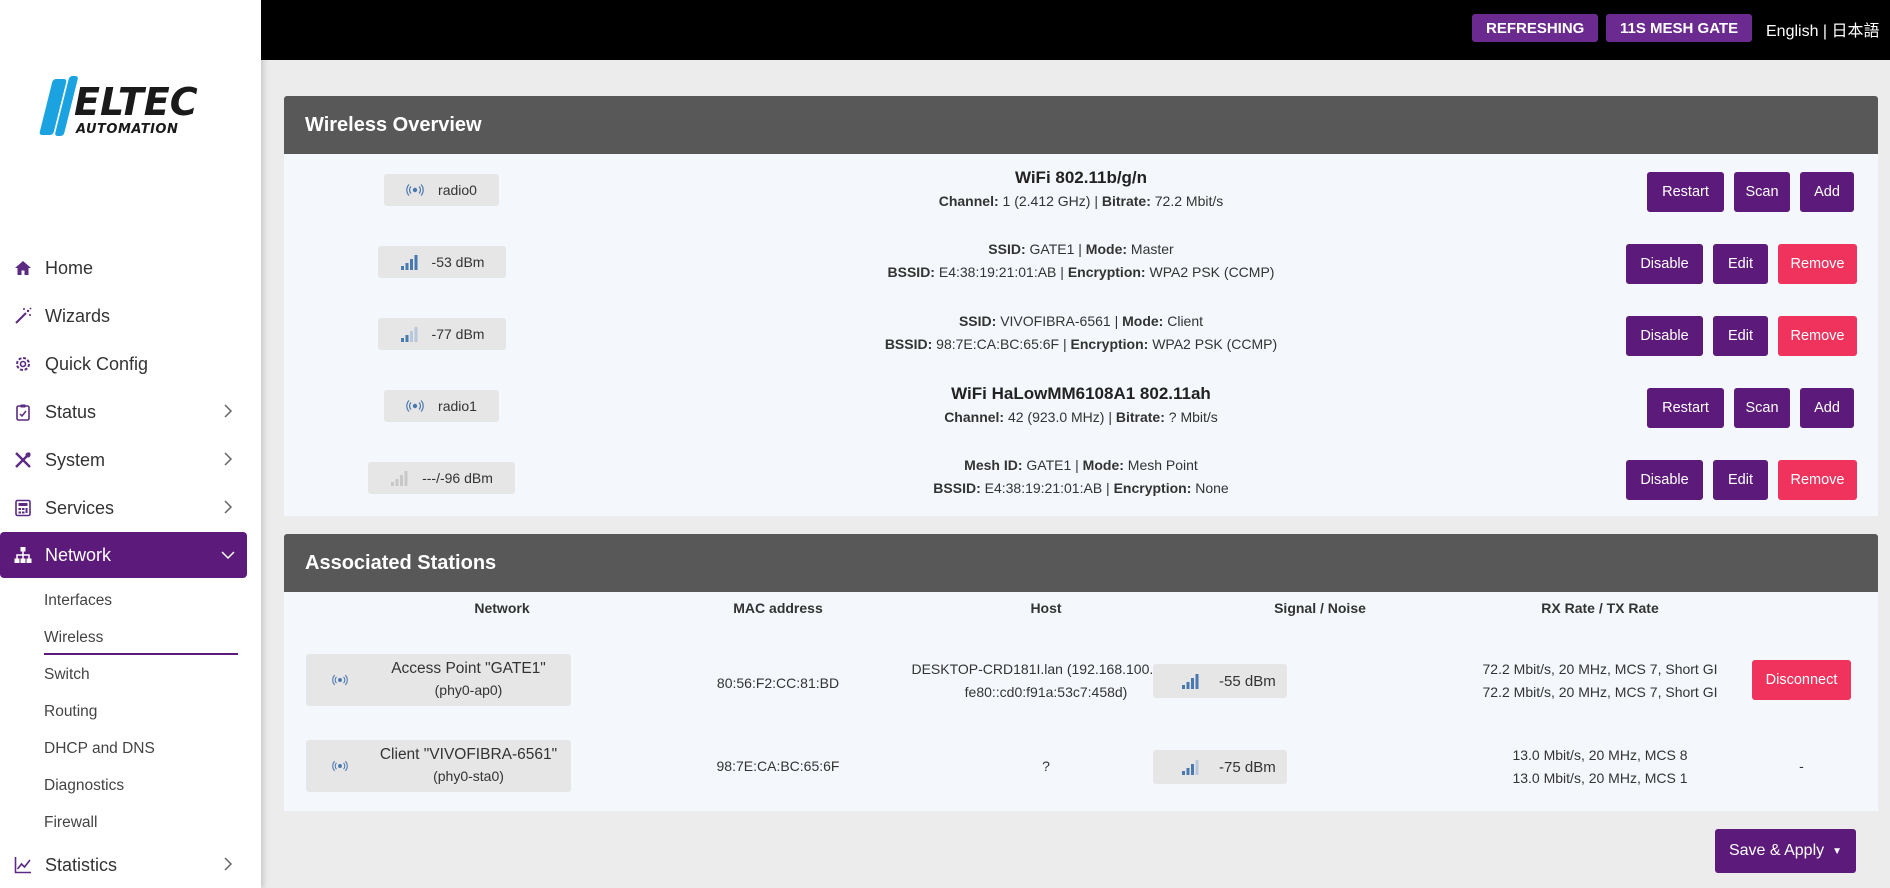 This screenshot has height=888, width=1890. I want to click on lang-english-link: English, so click(1792, 31).